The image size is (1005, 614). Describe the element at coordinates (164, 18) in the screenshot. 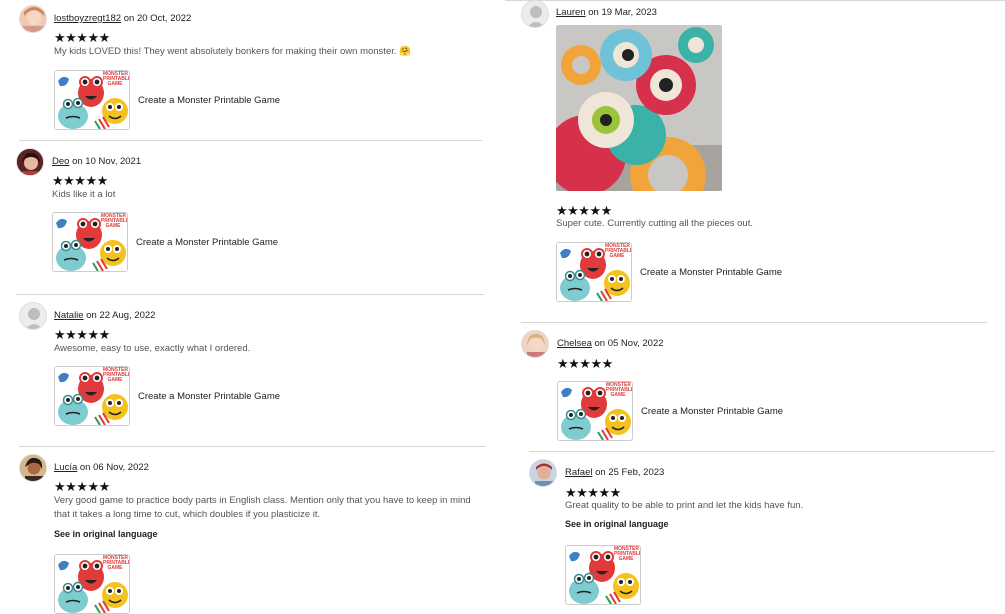

I see `review-date: 20 Oct, 2022` at that location.